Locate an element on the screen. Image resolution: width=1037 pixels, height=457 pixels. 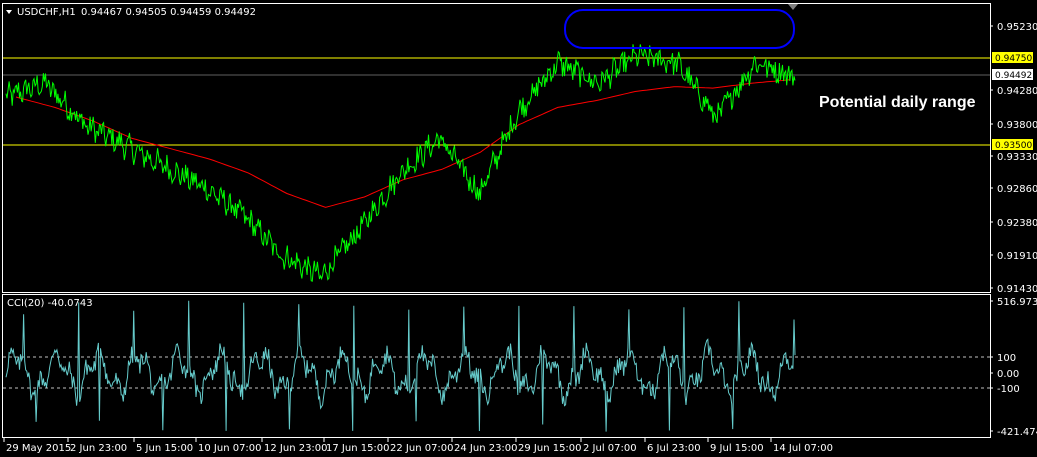
price-tick-label: 0.92380 is located at coordinates (1017, 223).